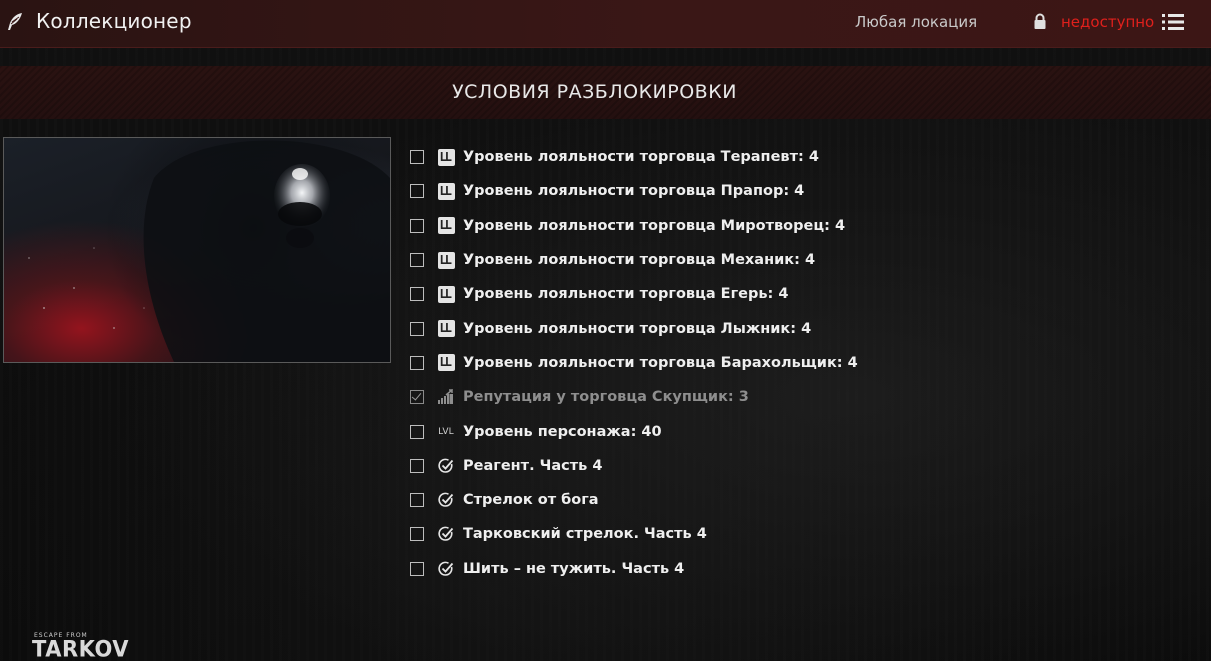  What do you see at coordinates (800, 569) in the screenshot?
I see `requirement-quest-sew-it-good: Шить – не тужить. Часть 4` at bounding box center [800, 569].